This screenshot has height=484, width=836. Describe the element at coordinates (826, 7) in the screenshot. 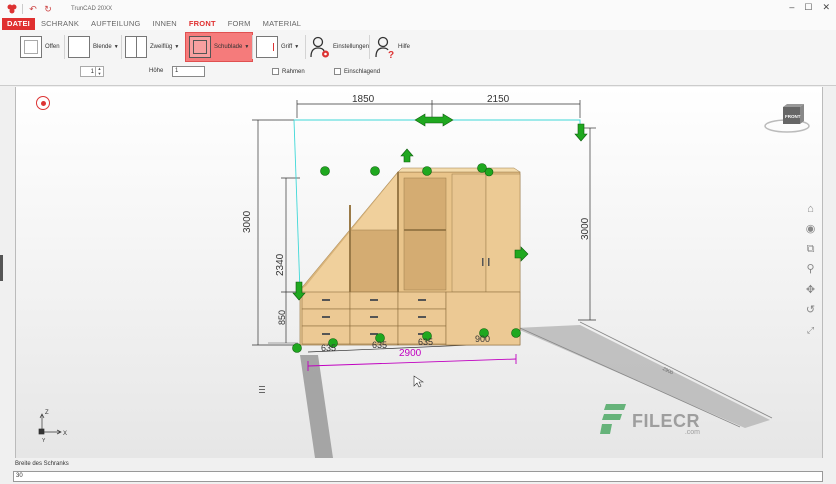

I see `close-button: ✕` at that location.